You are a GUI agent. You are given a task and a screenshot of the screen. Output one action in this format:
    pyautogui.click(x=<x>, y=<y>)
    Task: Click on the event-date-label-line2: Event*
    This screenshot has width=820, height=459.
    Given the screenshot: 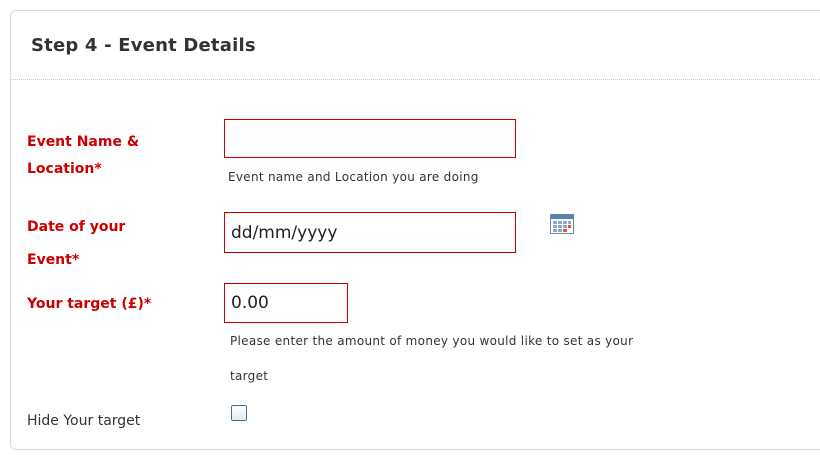 What is the action you would take?
    pyautogui.click(x=53, y=260)
    